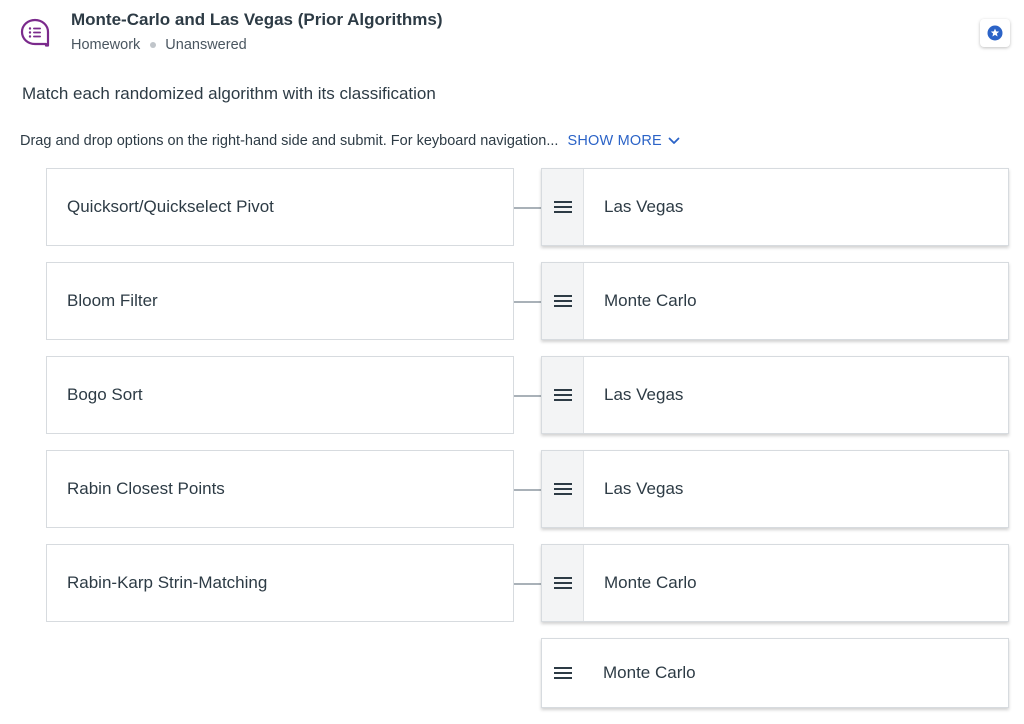 The width and height of the screenshot is (1024, 724). I want to click on question-status: Unanswered, so click(206, 45).